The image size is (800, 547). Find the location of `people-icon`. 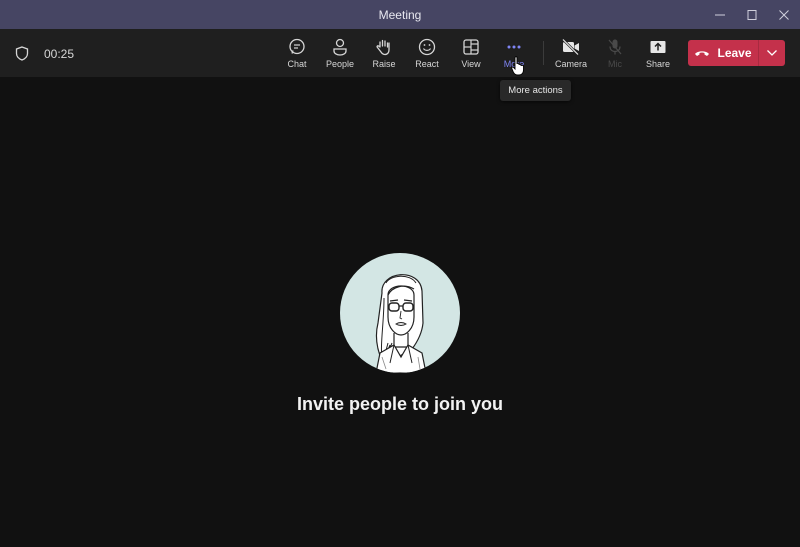

people-icon is located at coordinates (340, 47).